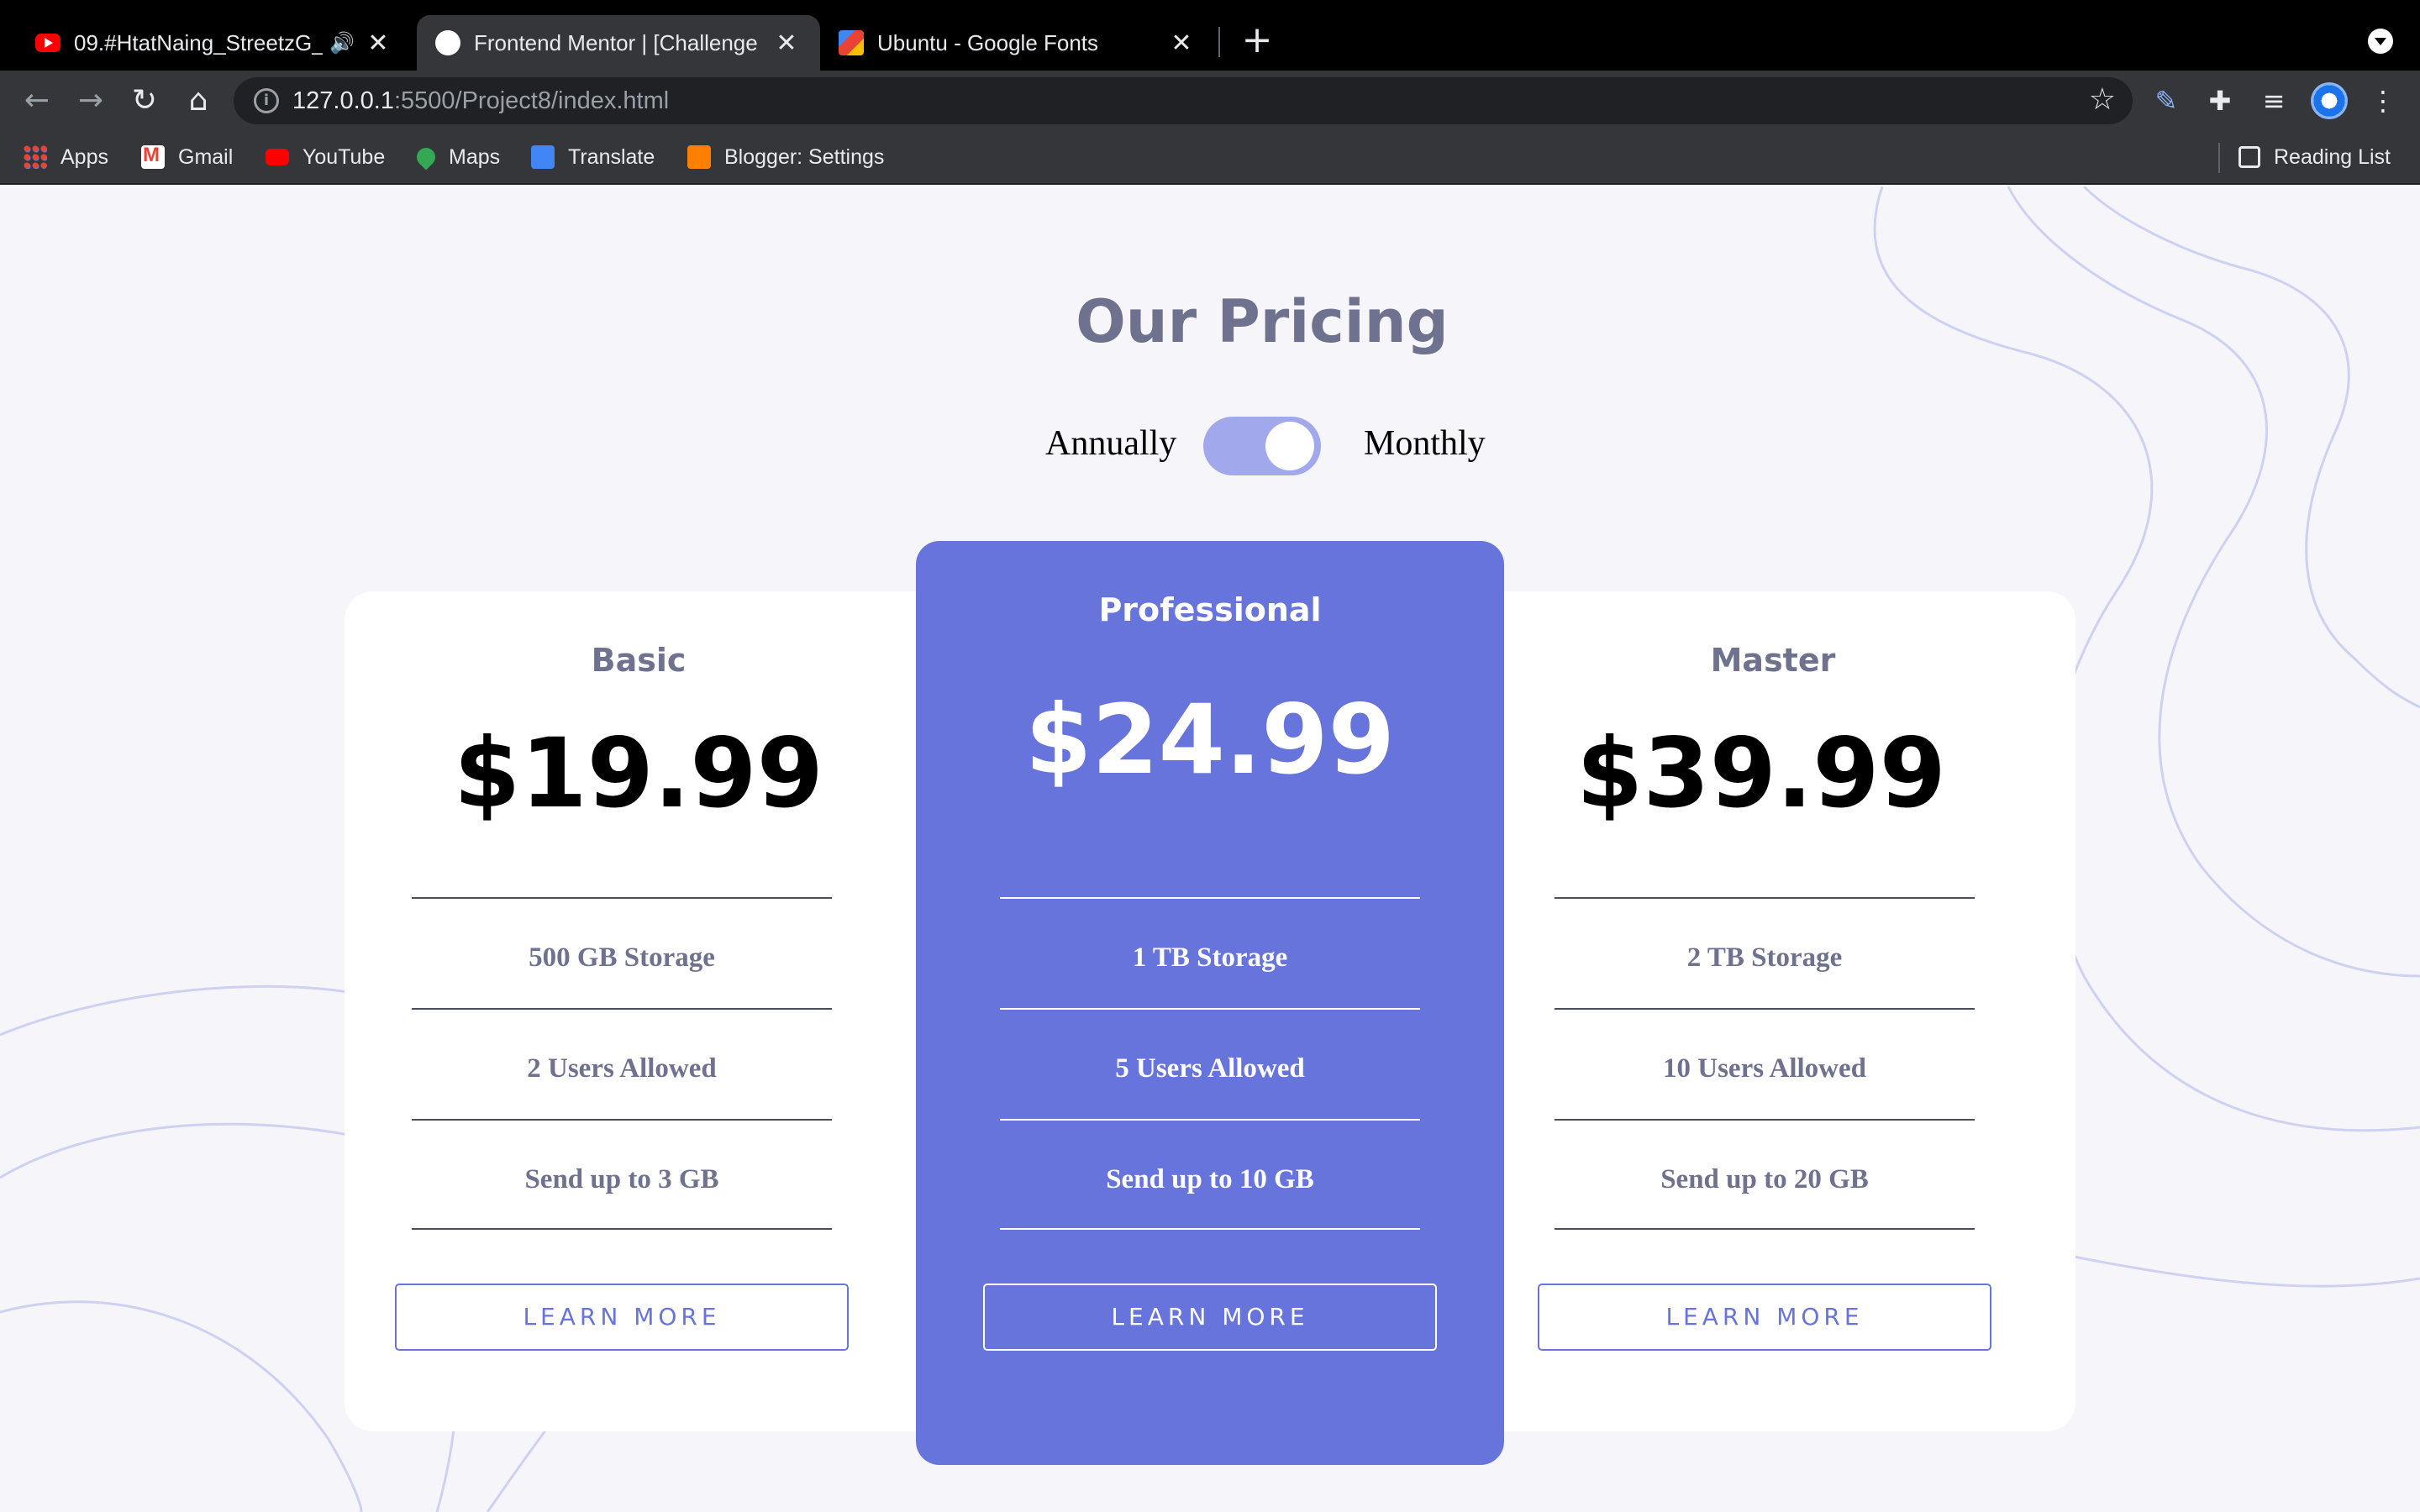  What do you see at coordinates (612, 156) in the screenshot?
I see `bookmark-label: Translate` at bounding box center [612, 156].